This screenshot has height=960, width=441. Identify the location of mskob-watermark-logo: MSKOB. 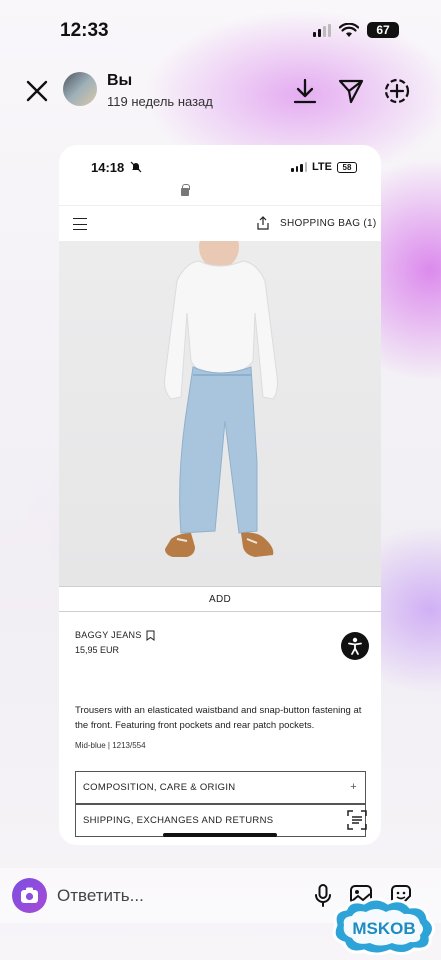
(383, 926).